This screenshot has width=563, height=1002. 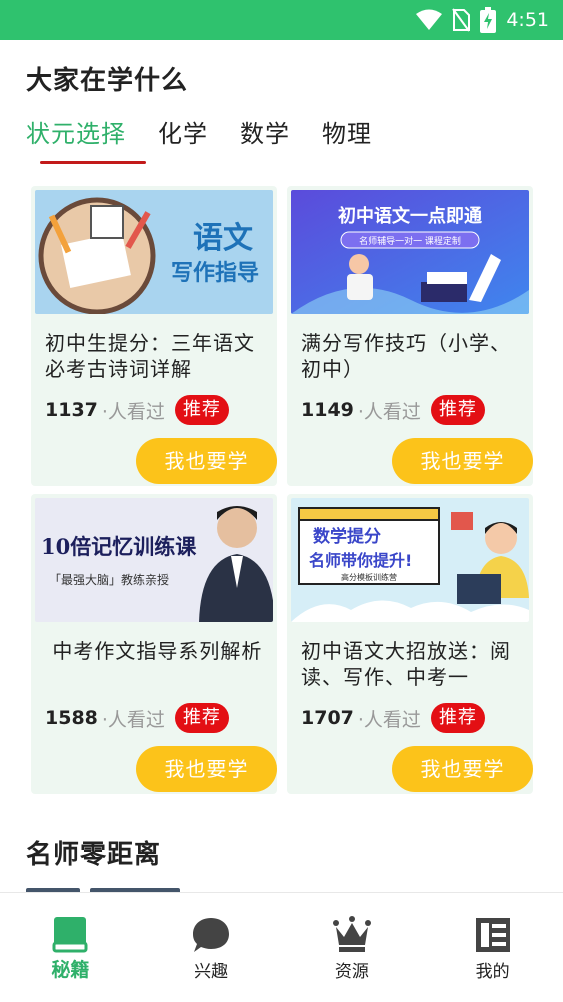 I want to click on nav-item-resources: 资源, so click(x=352, y=947).